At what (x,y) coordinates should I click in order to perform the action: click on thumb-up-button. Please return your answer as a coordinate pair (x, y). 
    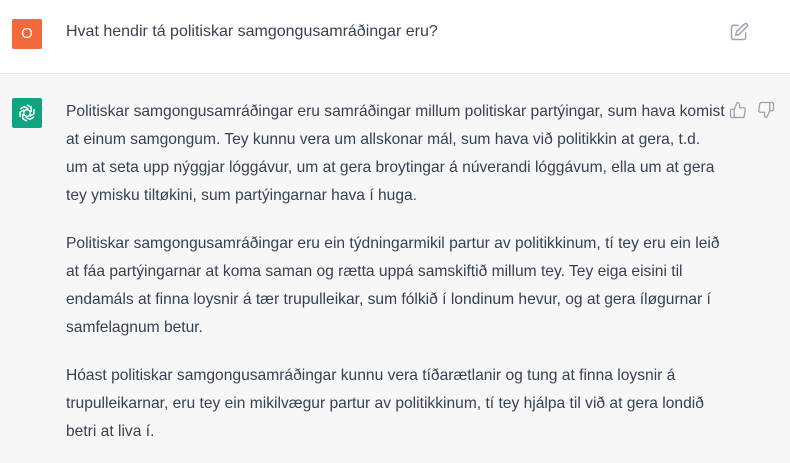
    Looking at the image, I should click on (739, 111).